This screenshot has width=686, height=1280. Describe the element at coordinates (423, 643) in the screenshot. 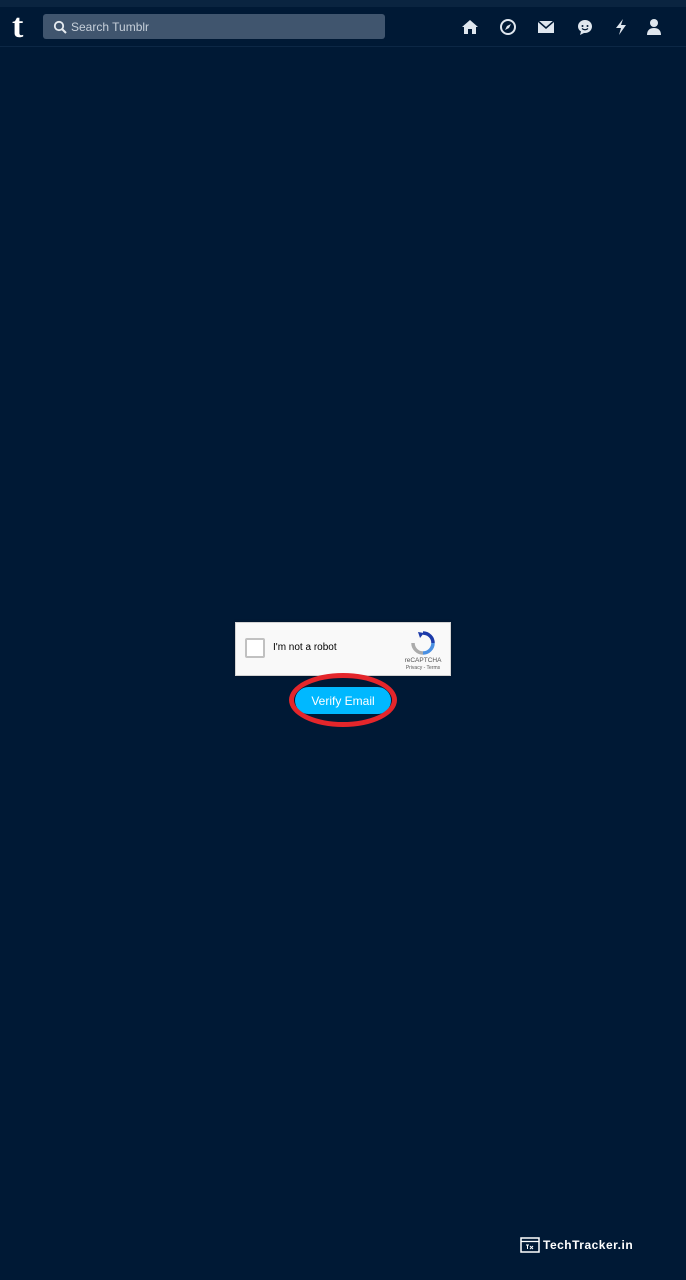

I see `recaptcha-logo-icon` at that location.